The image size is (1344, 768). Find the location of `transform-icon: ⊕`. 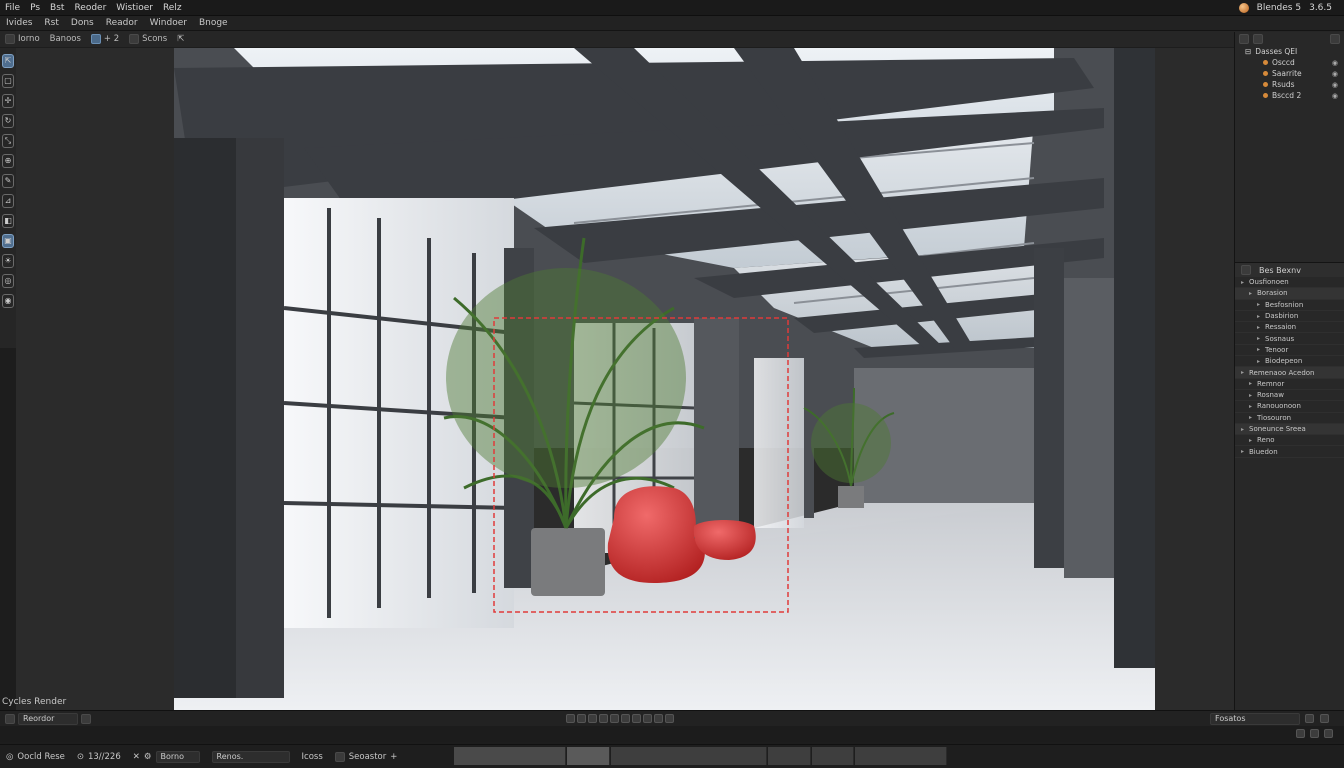

transform-icon: ⊕ is located at coordinates (8, 161).